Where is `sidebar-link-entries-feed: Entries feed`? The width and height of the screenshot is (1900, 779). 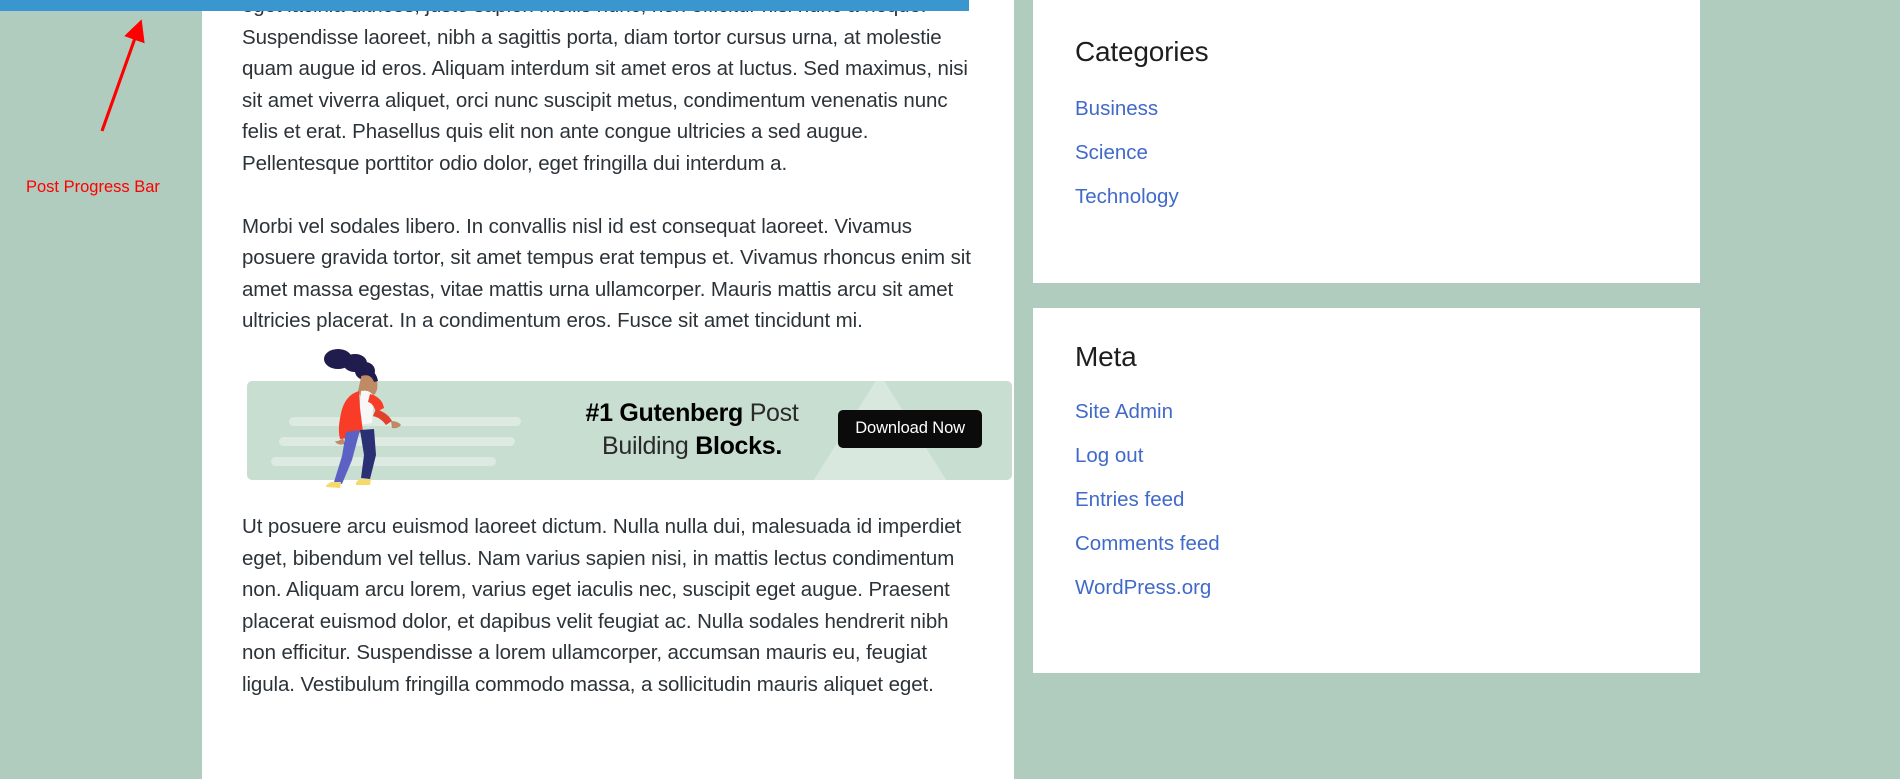 sidebar-link-entries-feed: Entries feed is located at coordinates (1129, 499).